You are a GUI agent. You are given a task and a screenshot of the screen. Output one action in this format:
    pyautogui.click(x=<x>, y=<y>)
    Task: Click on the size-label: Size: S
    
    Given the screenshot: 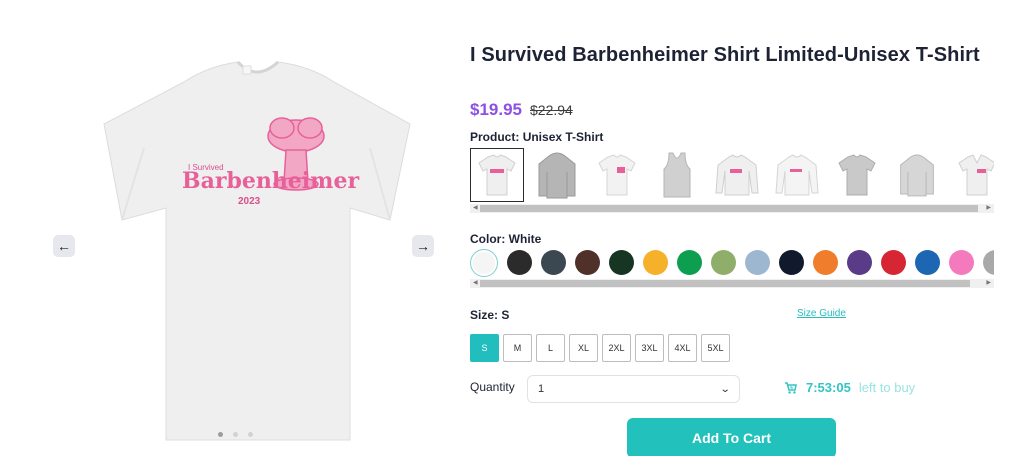 What is the action you would take?
    pyautogui.click(x=490, y=315)
    